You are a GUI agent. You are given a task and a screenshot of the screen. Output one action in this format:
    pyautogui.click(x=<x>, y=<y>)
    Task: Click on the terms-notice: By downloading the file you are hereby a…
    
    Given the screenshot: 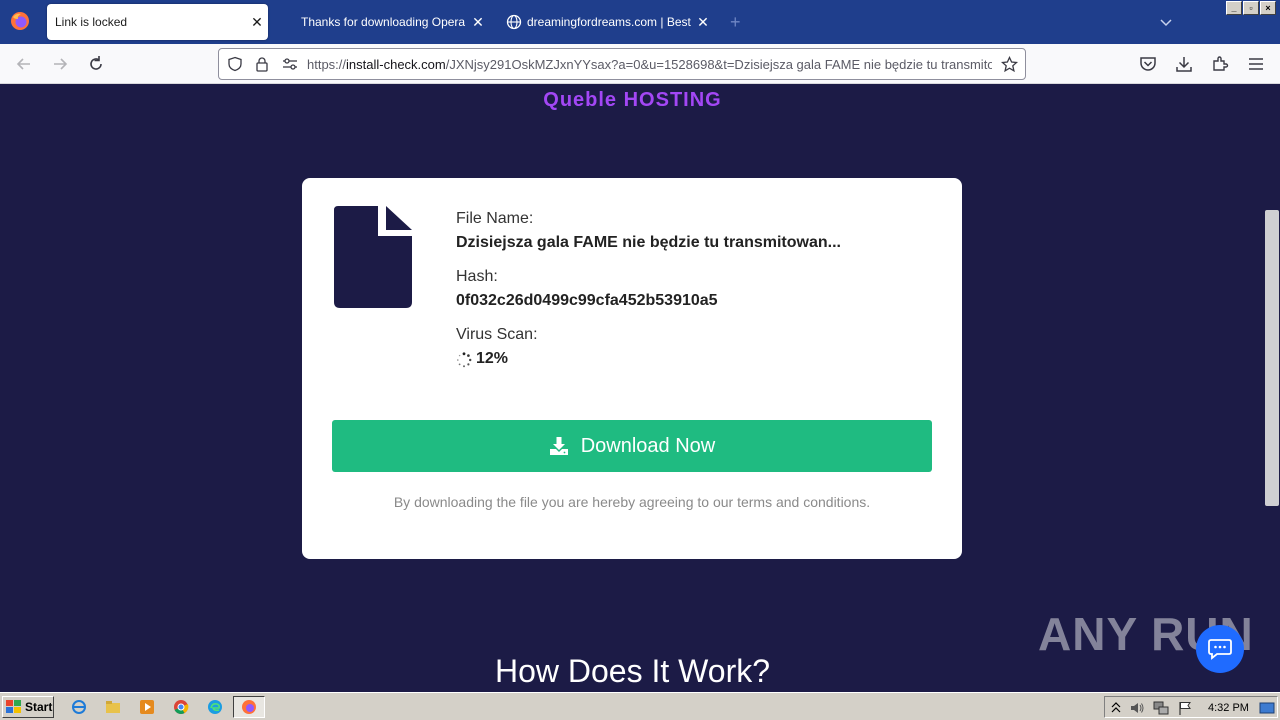 What is the action you would take?
    pyautogui.click(x=632, y=502)
    